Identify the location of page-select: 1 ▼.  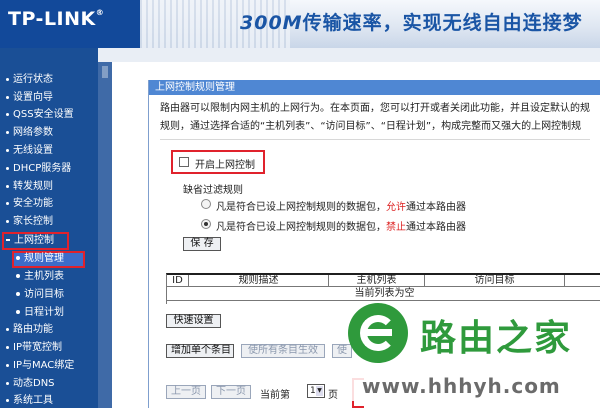
(316, 391).